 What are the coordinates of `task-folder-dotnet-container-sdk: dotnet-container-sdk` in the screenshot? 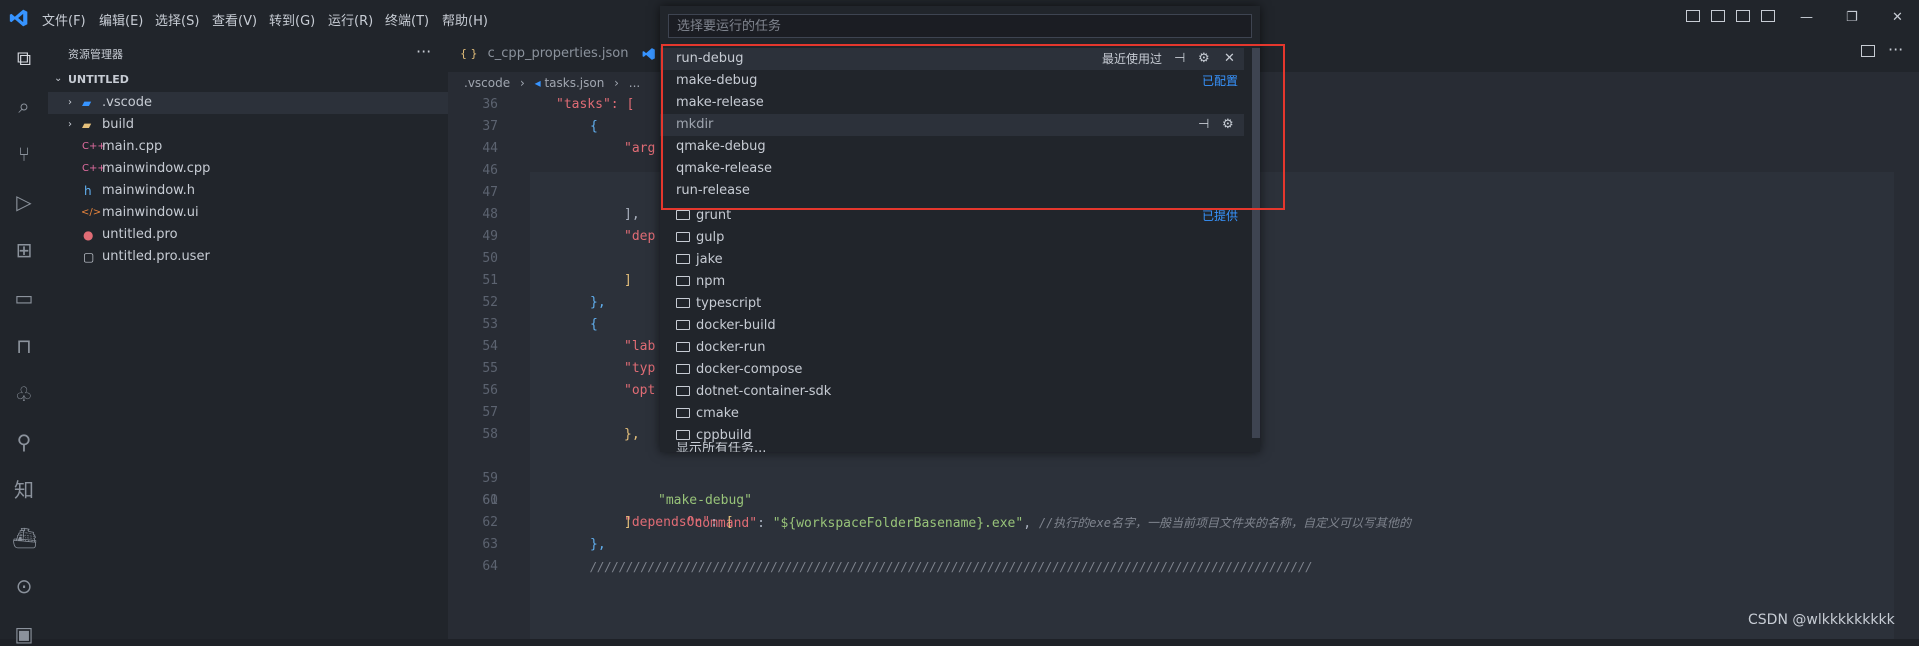 It's located at (952, 392).